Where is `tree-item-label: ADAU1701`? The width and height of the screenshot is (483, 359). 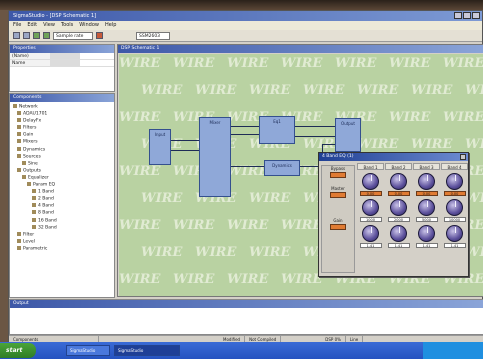
tree-item-label: ADAU1701 is located at coordinates (35, 114).